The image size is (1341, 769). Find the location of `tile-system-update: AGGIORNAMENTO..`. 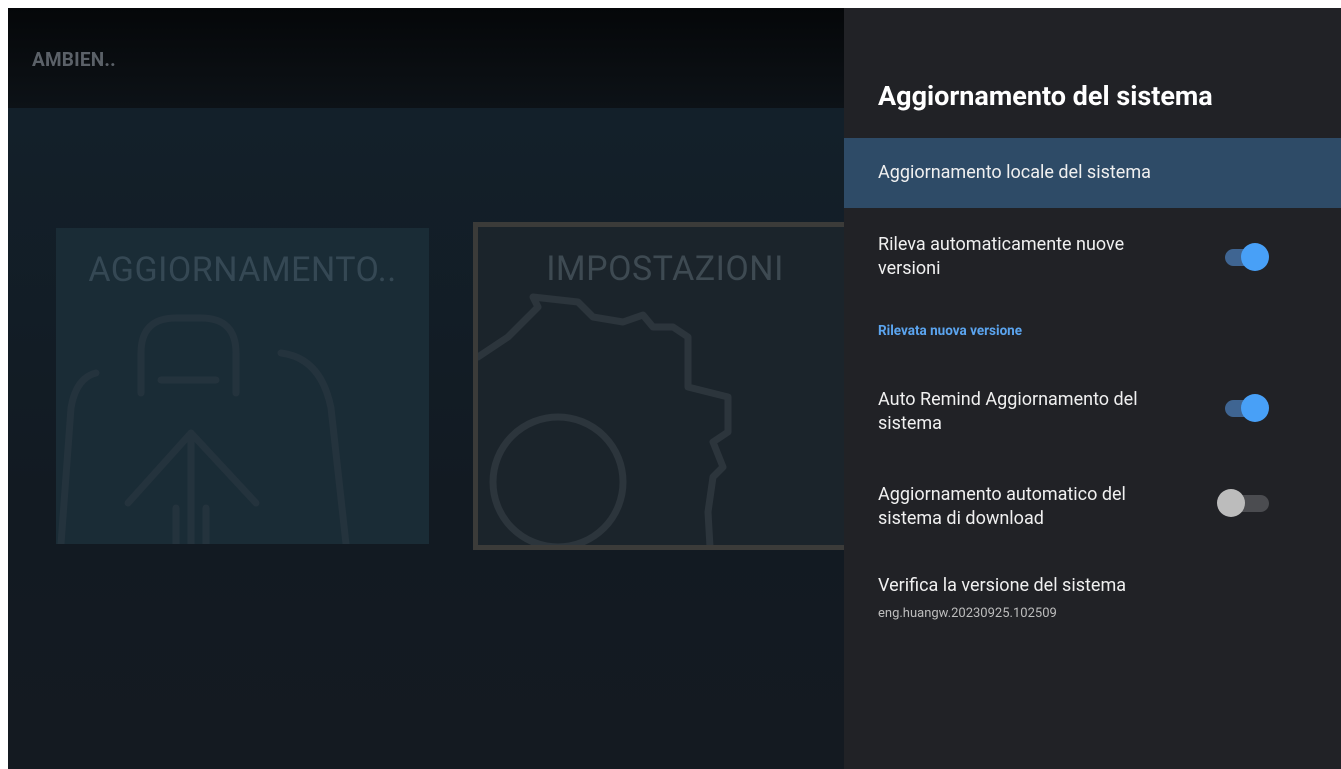

tile-system-update: AGGIORNAMENTO.. is located at coordinates (242, 386).